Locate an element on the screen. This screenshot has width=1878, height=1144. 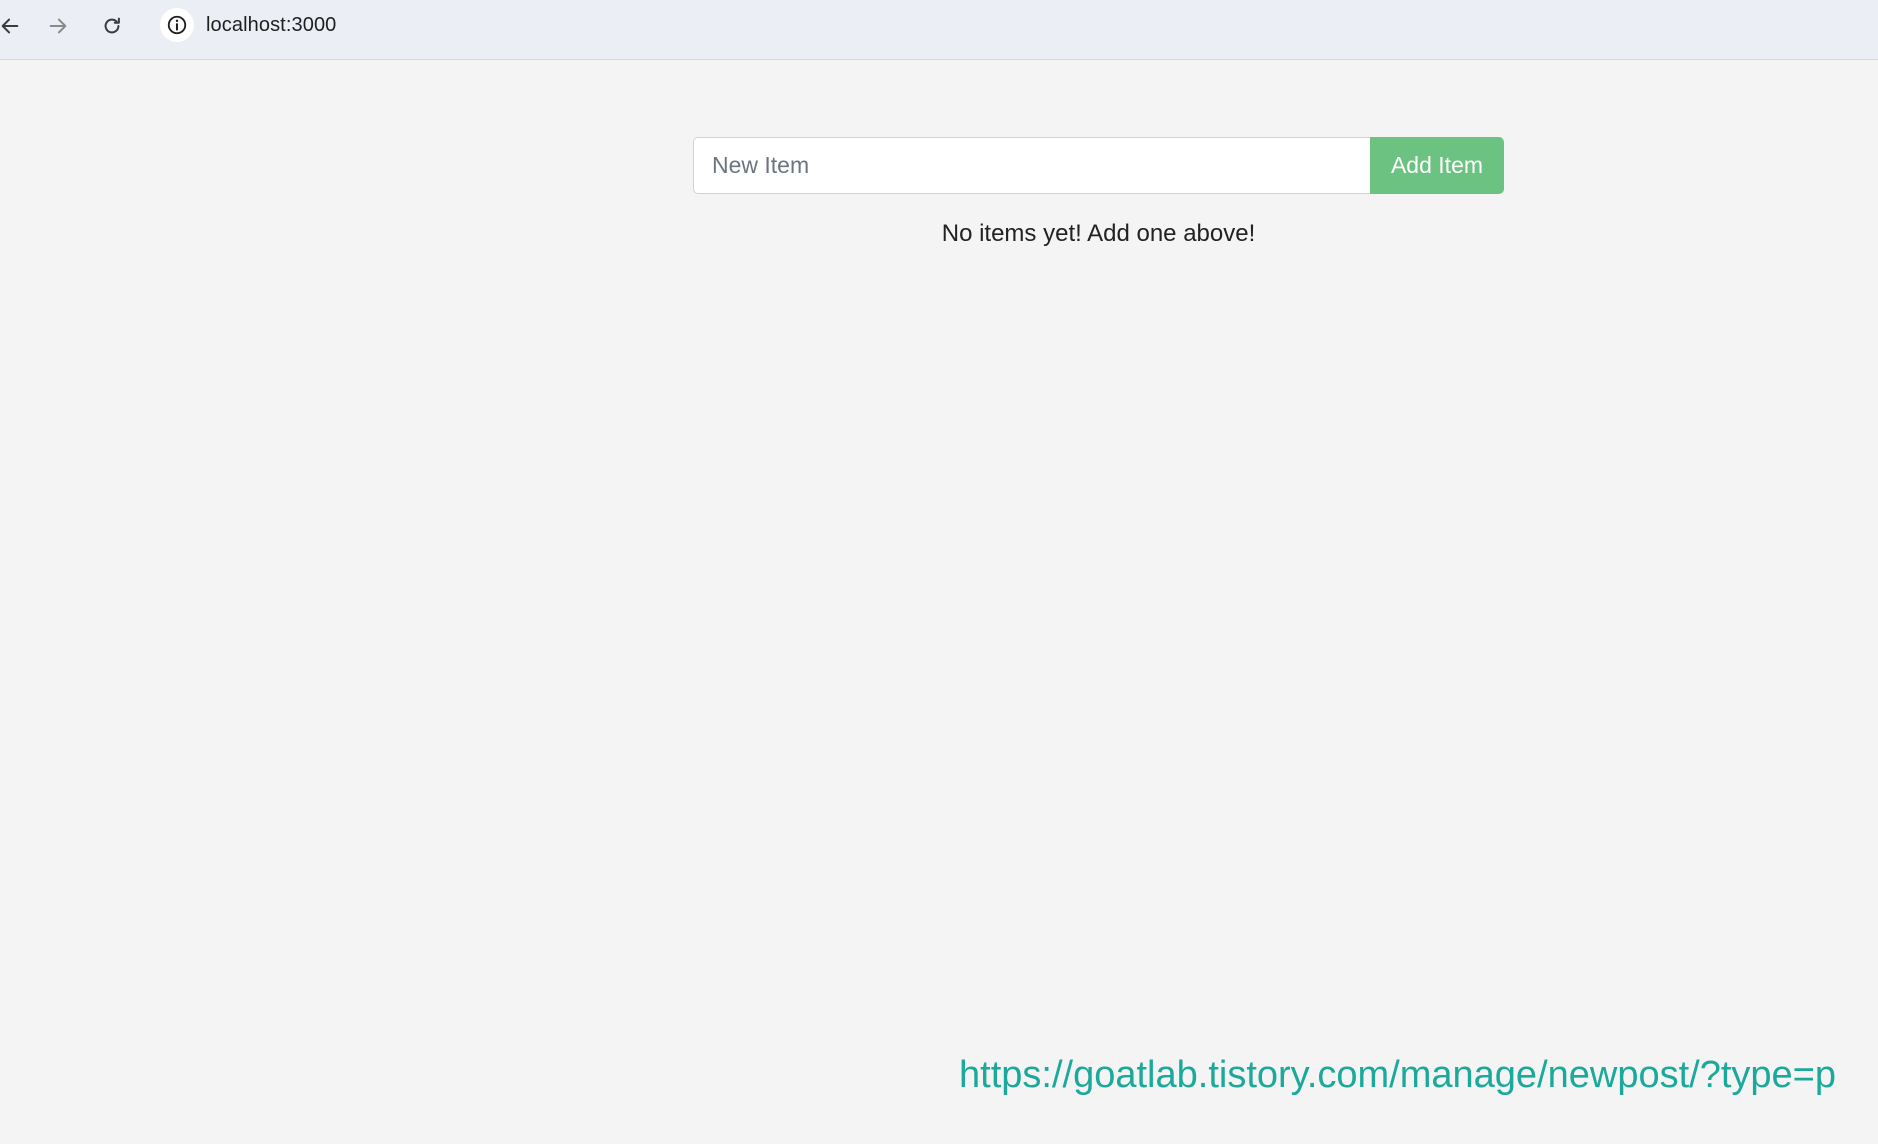
back-button is located at coordinates (15, 26).